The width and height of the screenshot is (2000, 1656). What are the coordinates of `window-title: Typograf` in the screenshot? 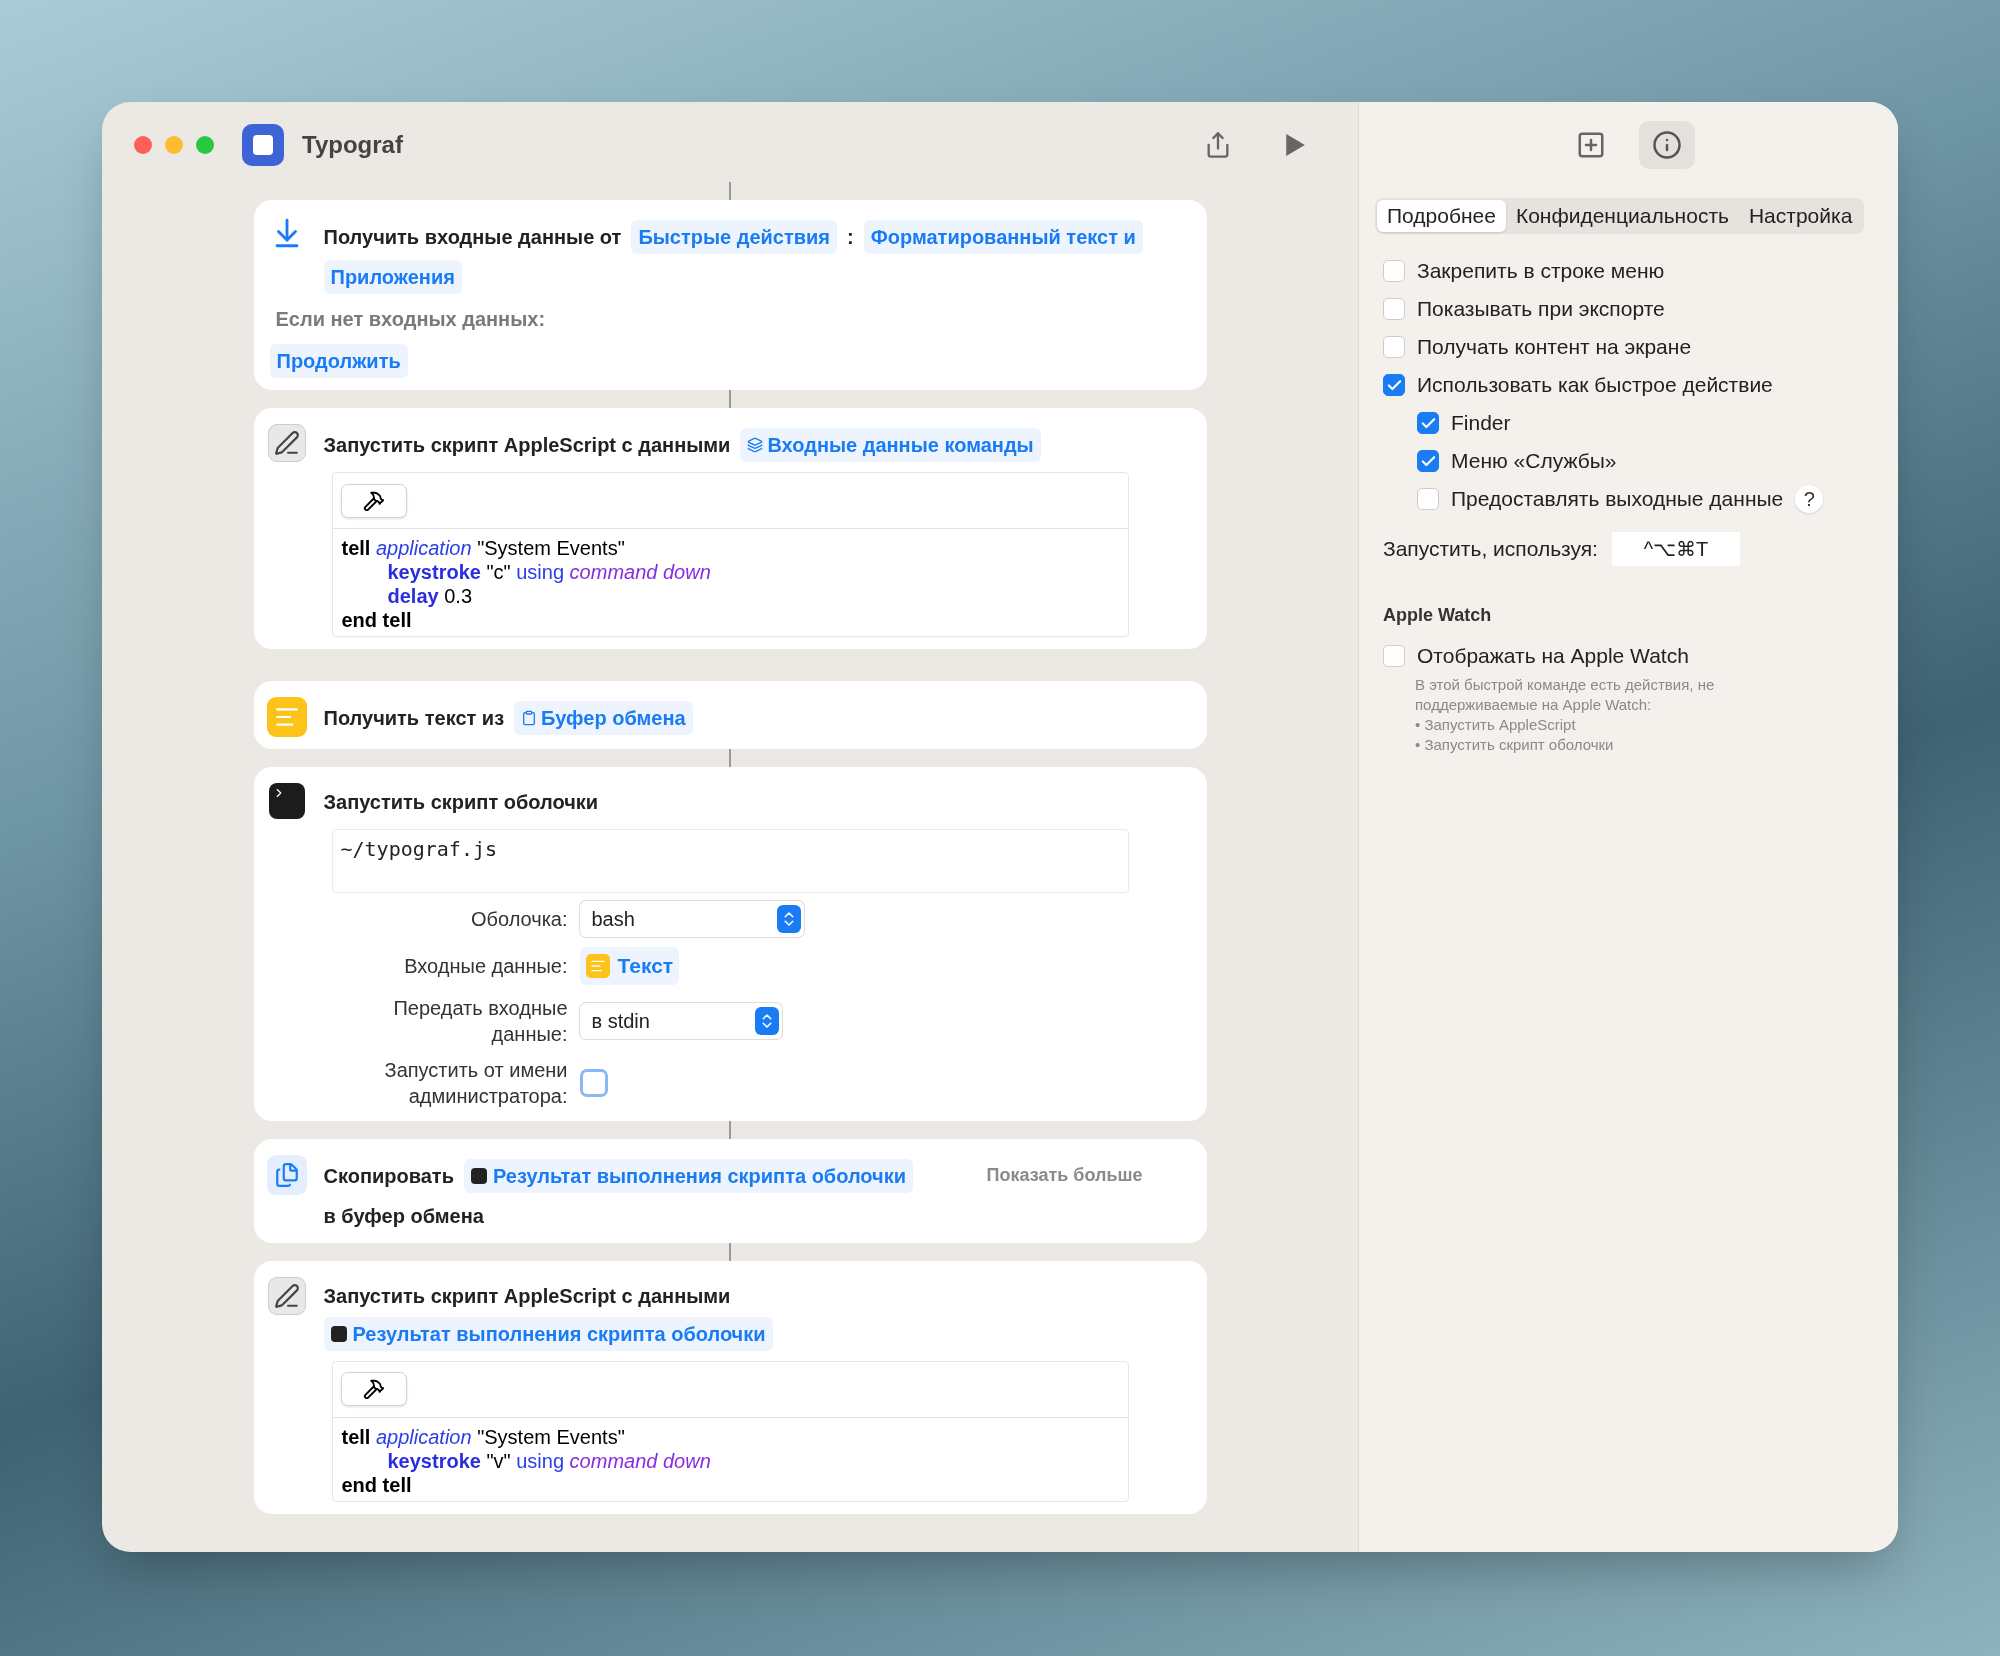 It's located at (352, 145).